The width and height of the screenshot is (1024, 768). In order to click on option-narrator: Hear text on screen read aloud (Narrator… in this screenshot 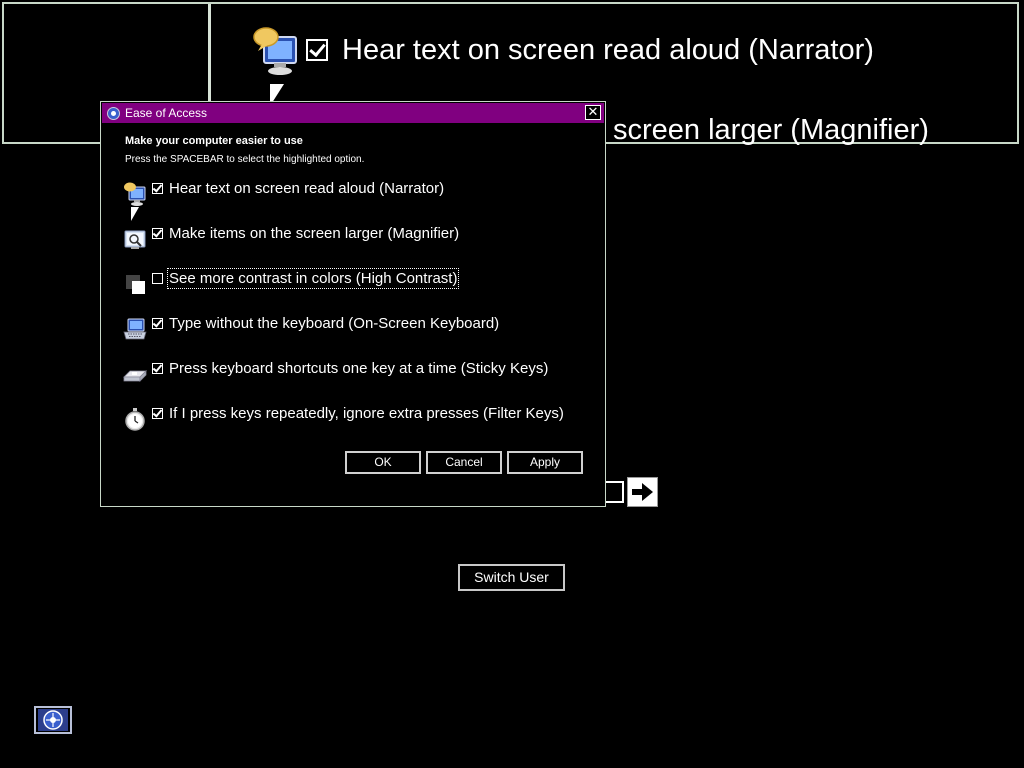, I will do `click(283, 195)`.